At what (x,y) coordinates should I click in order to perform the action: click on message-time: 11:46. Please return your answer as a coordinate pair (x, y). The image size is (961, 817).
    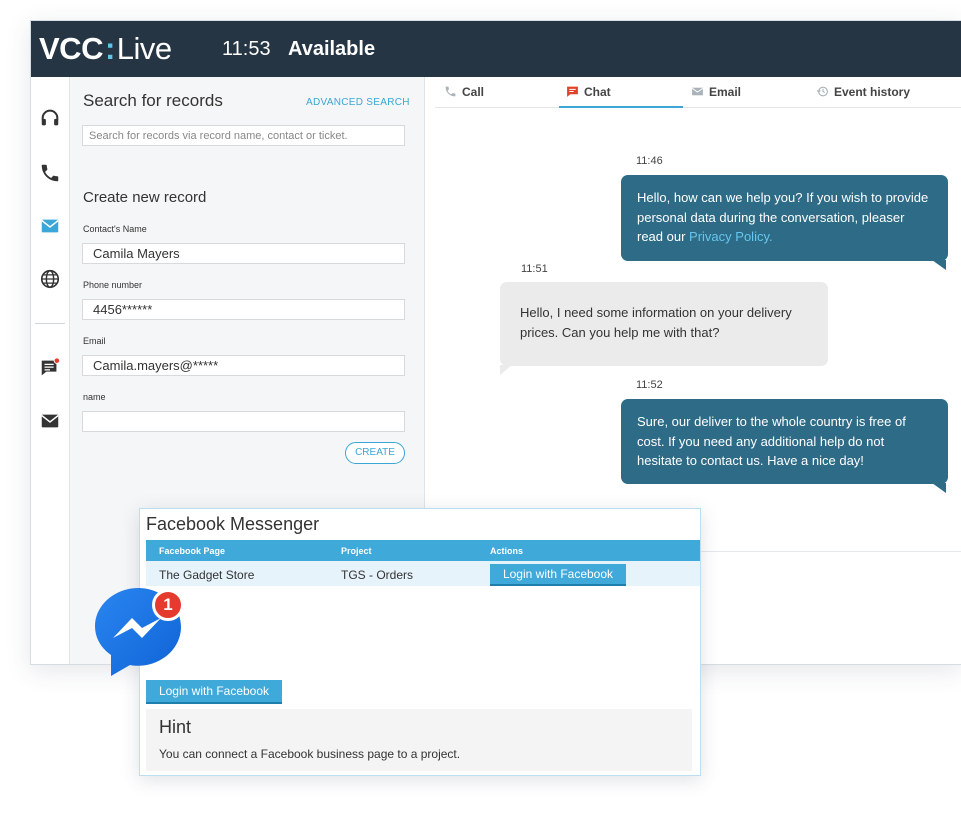
    Looking at the image, I should click on (649, 161).